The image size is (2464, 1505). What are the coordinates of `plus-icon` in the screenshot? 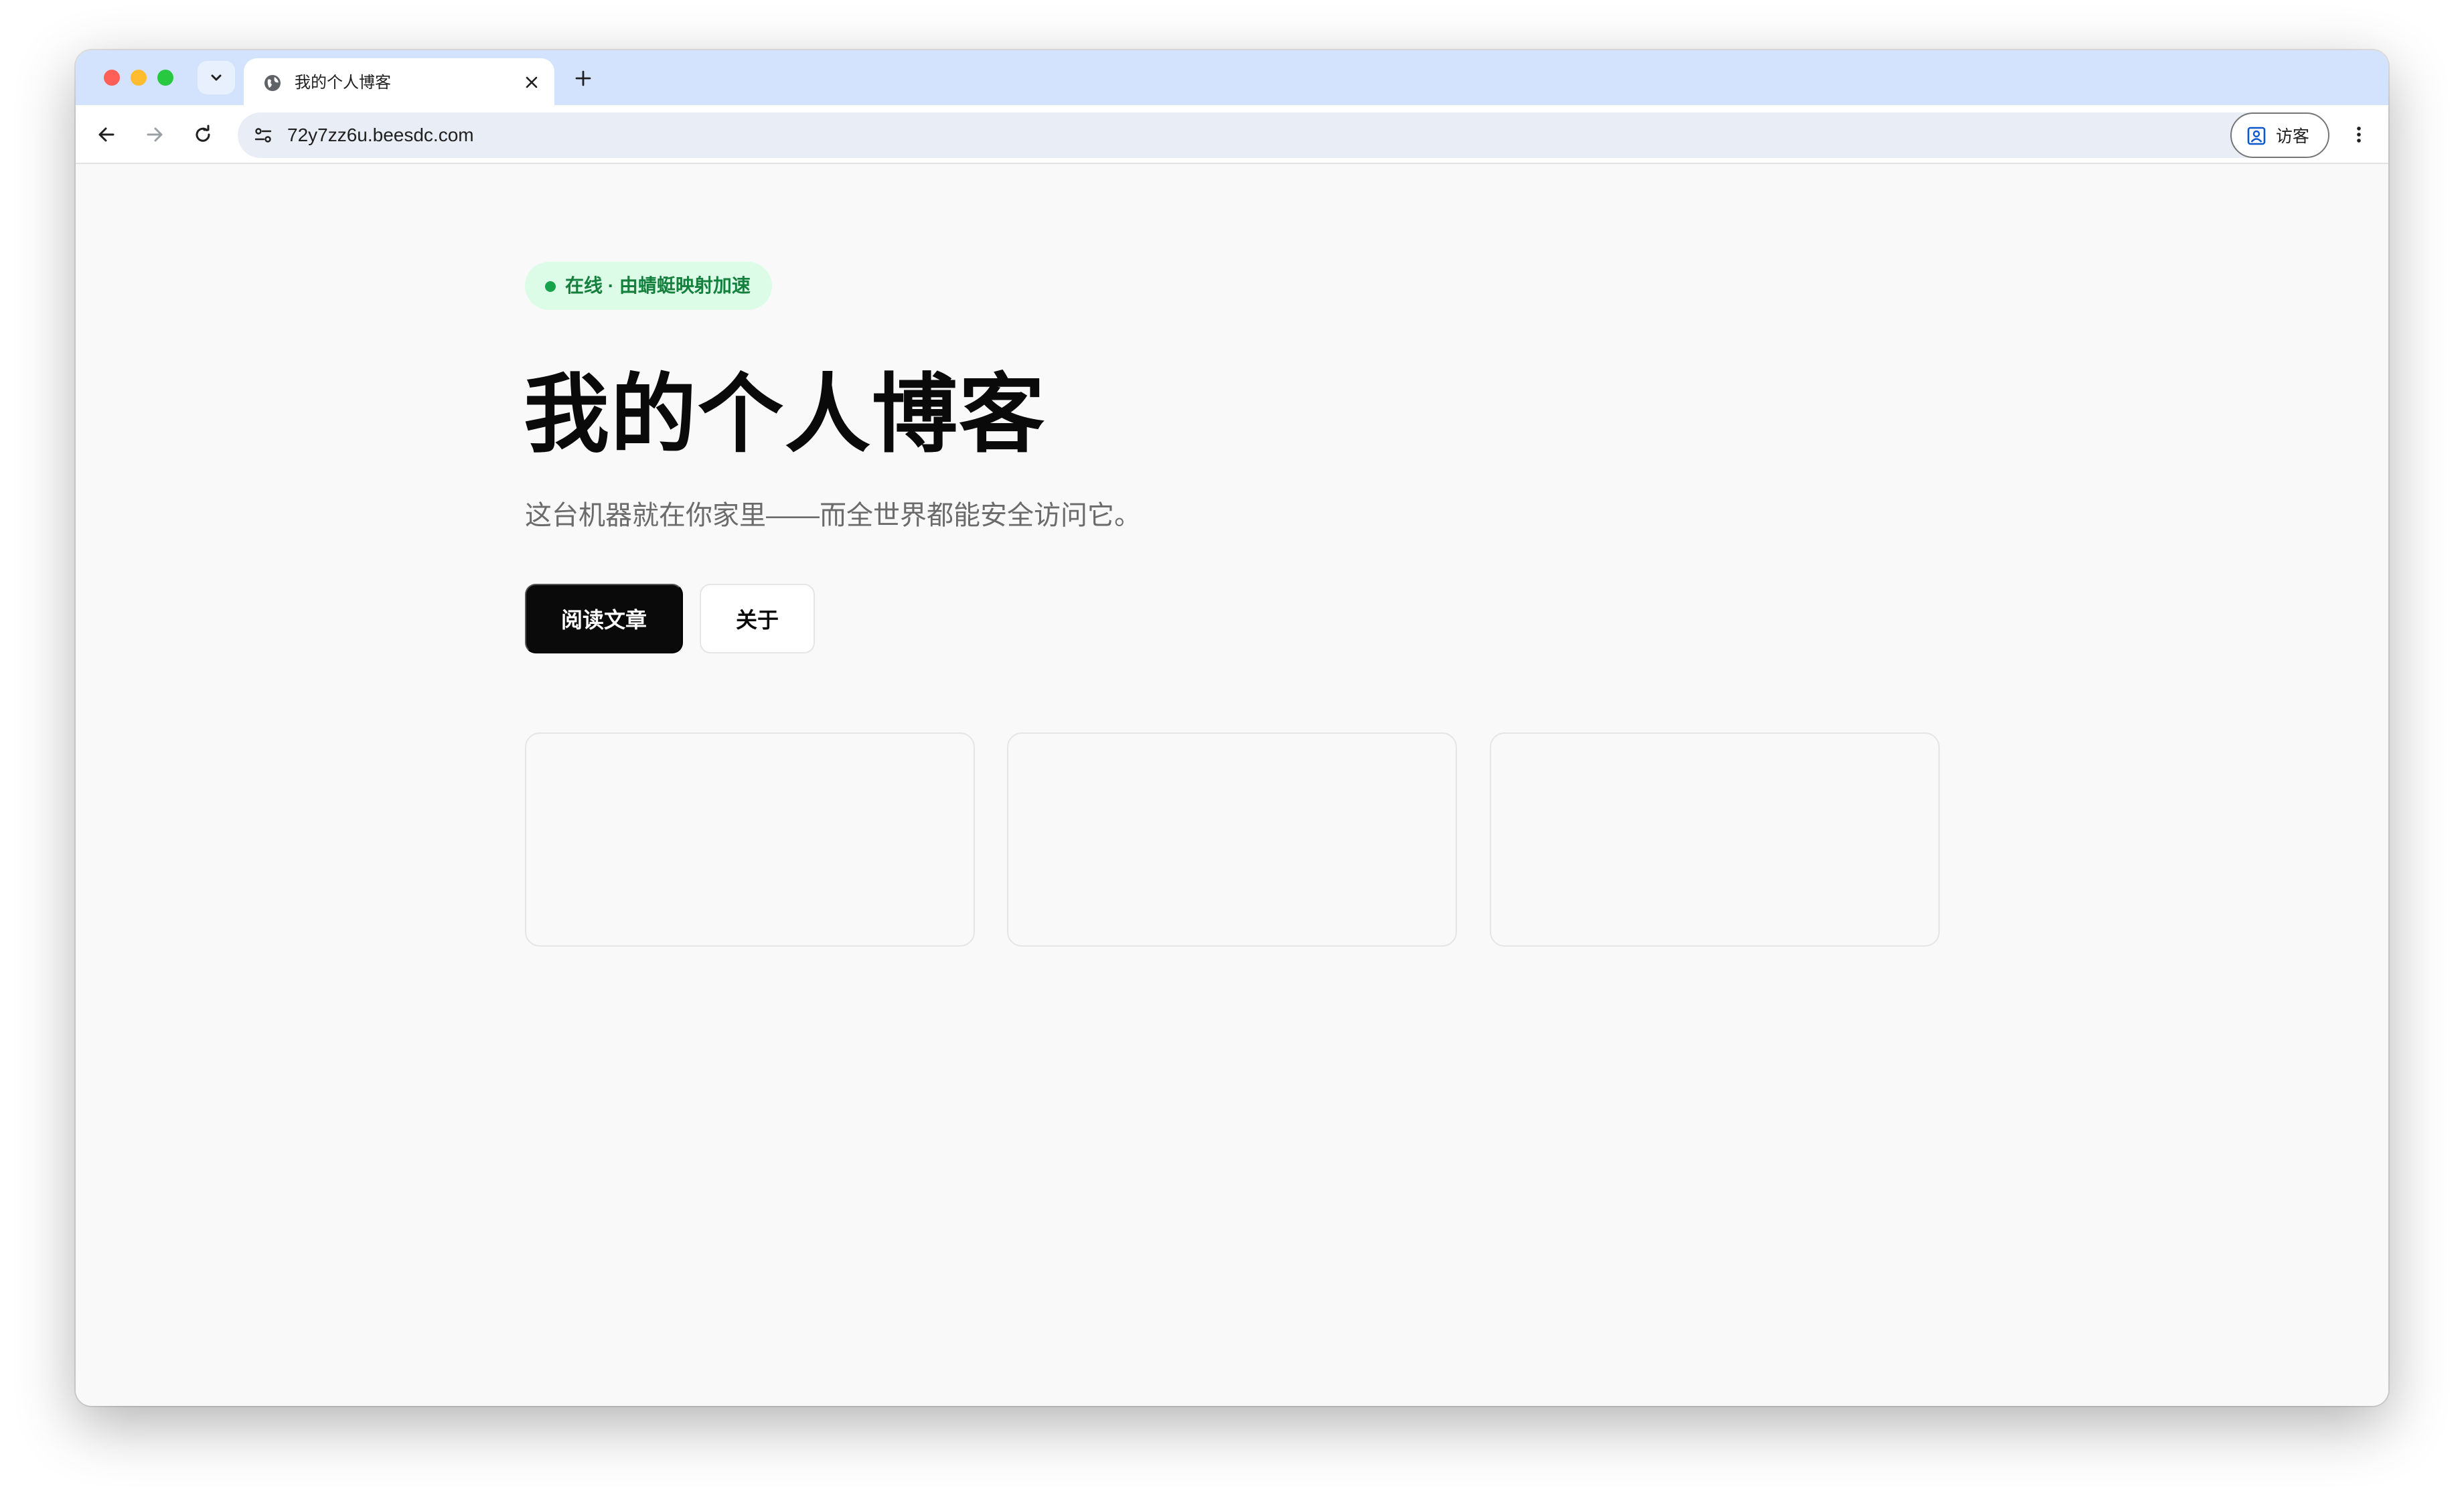 It's located at (583, 78).